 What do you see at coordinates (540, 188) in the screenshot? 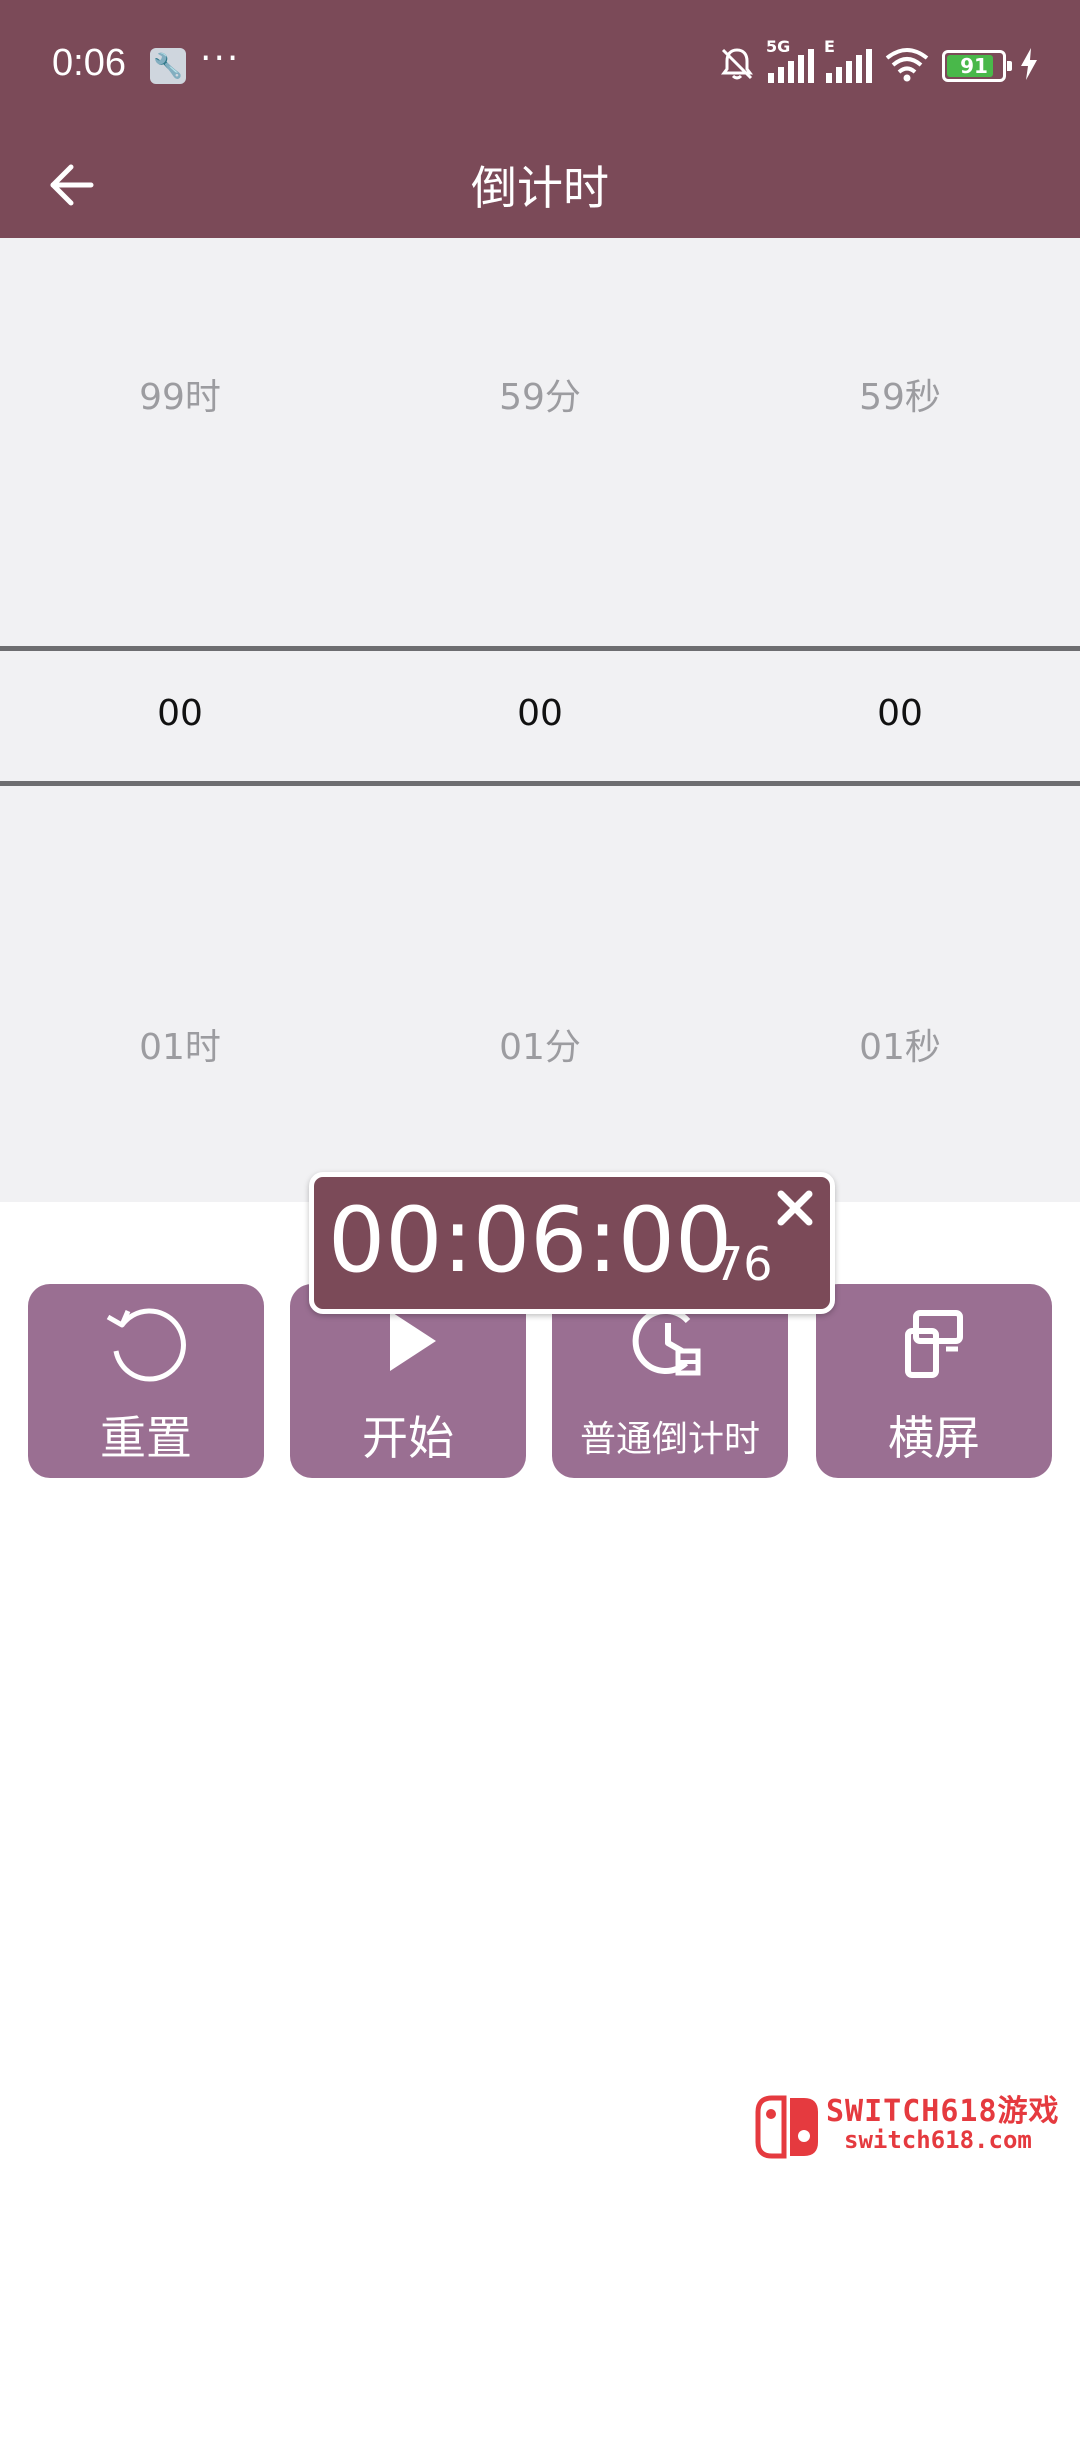
I see `page-title: 倒计时` at bounding box center [540, 188].